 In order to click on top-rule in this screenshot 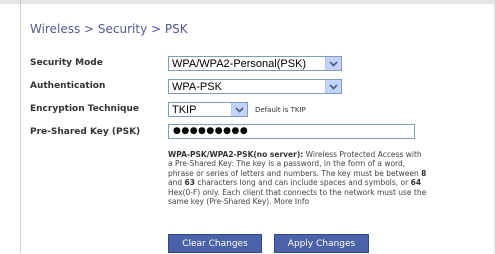, I will do `click(247, 2)`.